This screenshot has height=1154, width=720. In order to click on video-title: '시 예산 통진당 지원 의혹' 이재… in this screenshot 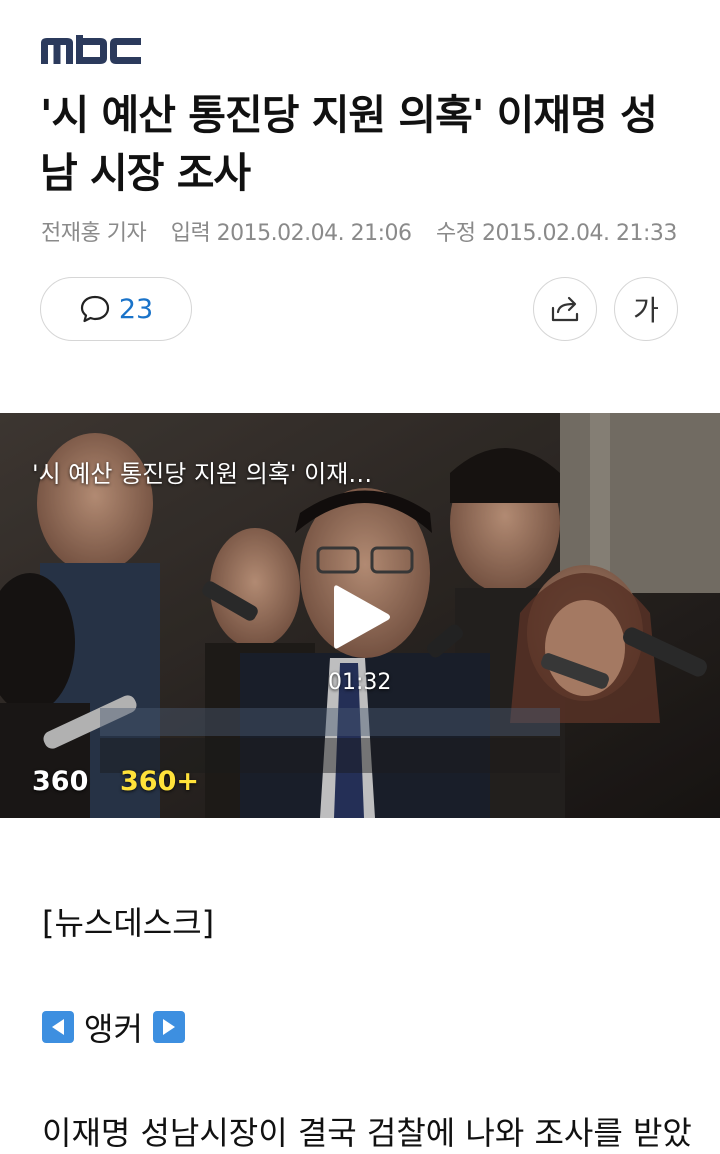, I will do `click(202, 474)`.